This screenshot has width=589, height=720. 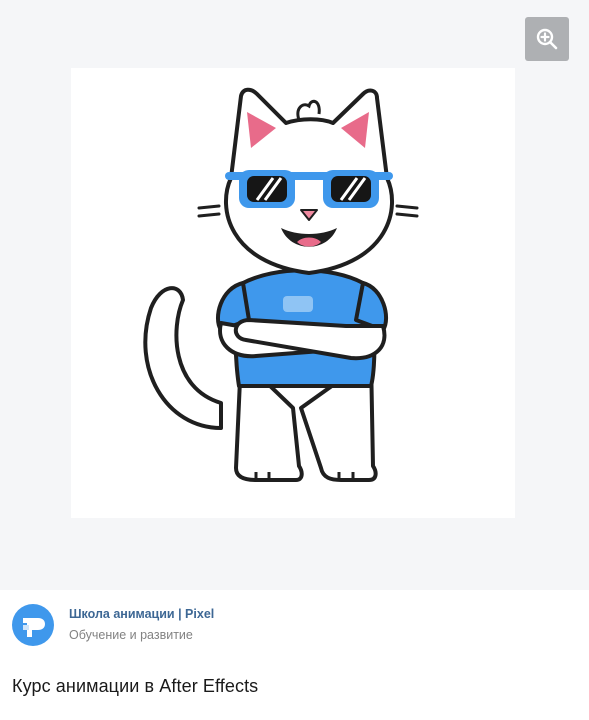 What do you see at coordinates (135, 686) in the screenshot?
I see `post-title: Курс анимации в After Effects` at bounding box center [135, 686].